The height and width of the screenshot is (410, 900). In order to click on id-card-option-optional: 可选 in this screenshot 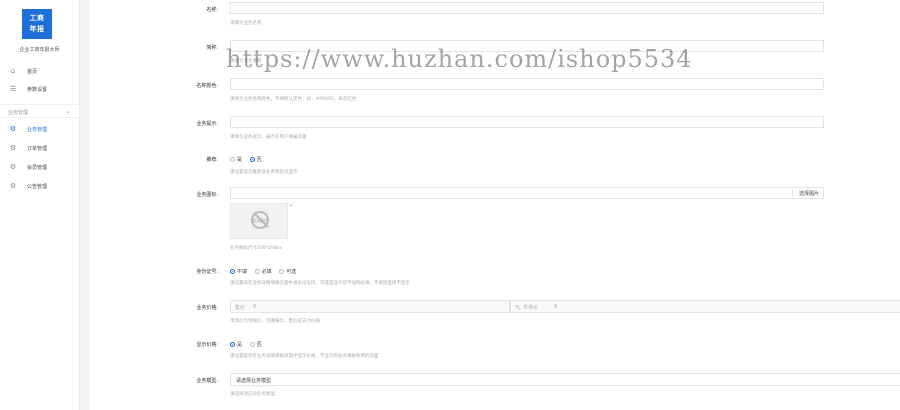, I will do `click(287, 271)`.